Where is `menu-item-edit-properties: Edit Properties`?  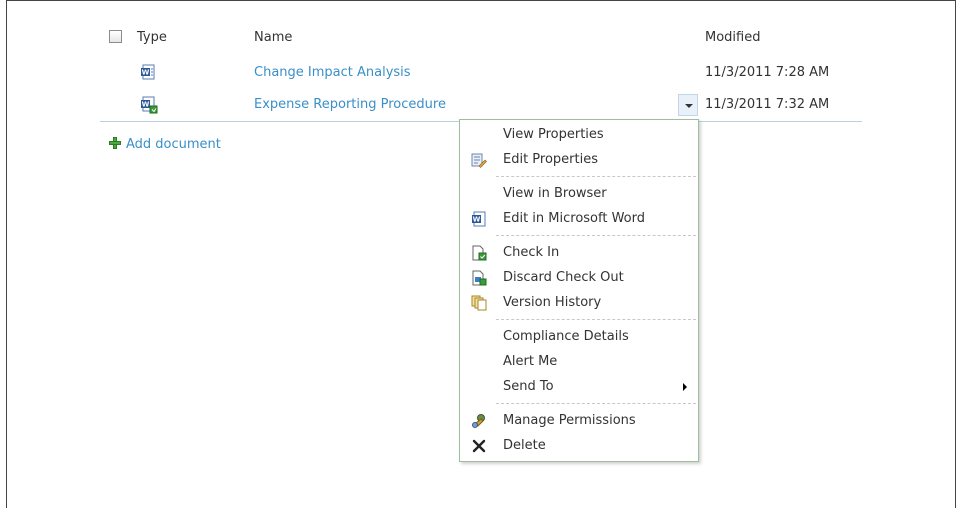 menu-item-edit-properties: Edit Properties is located at coordinates (579, 160).